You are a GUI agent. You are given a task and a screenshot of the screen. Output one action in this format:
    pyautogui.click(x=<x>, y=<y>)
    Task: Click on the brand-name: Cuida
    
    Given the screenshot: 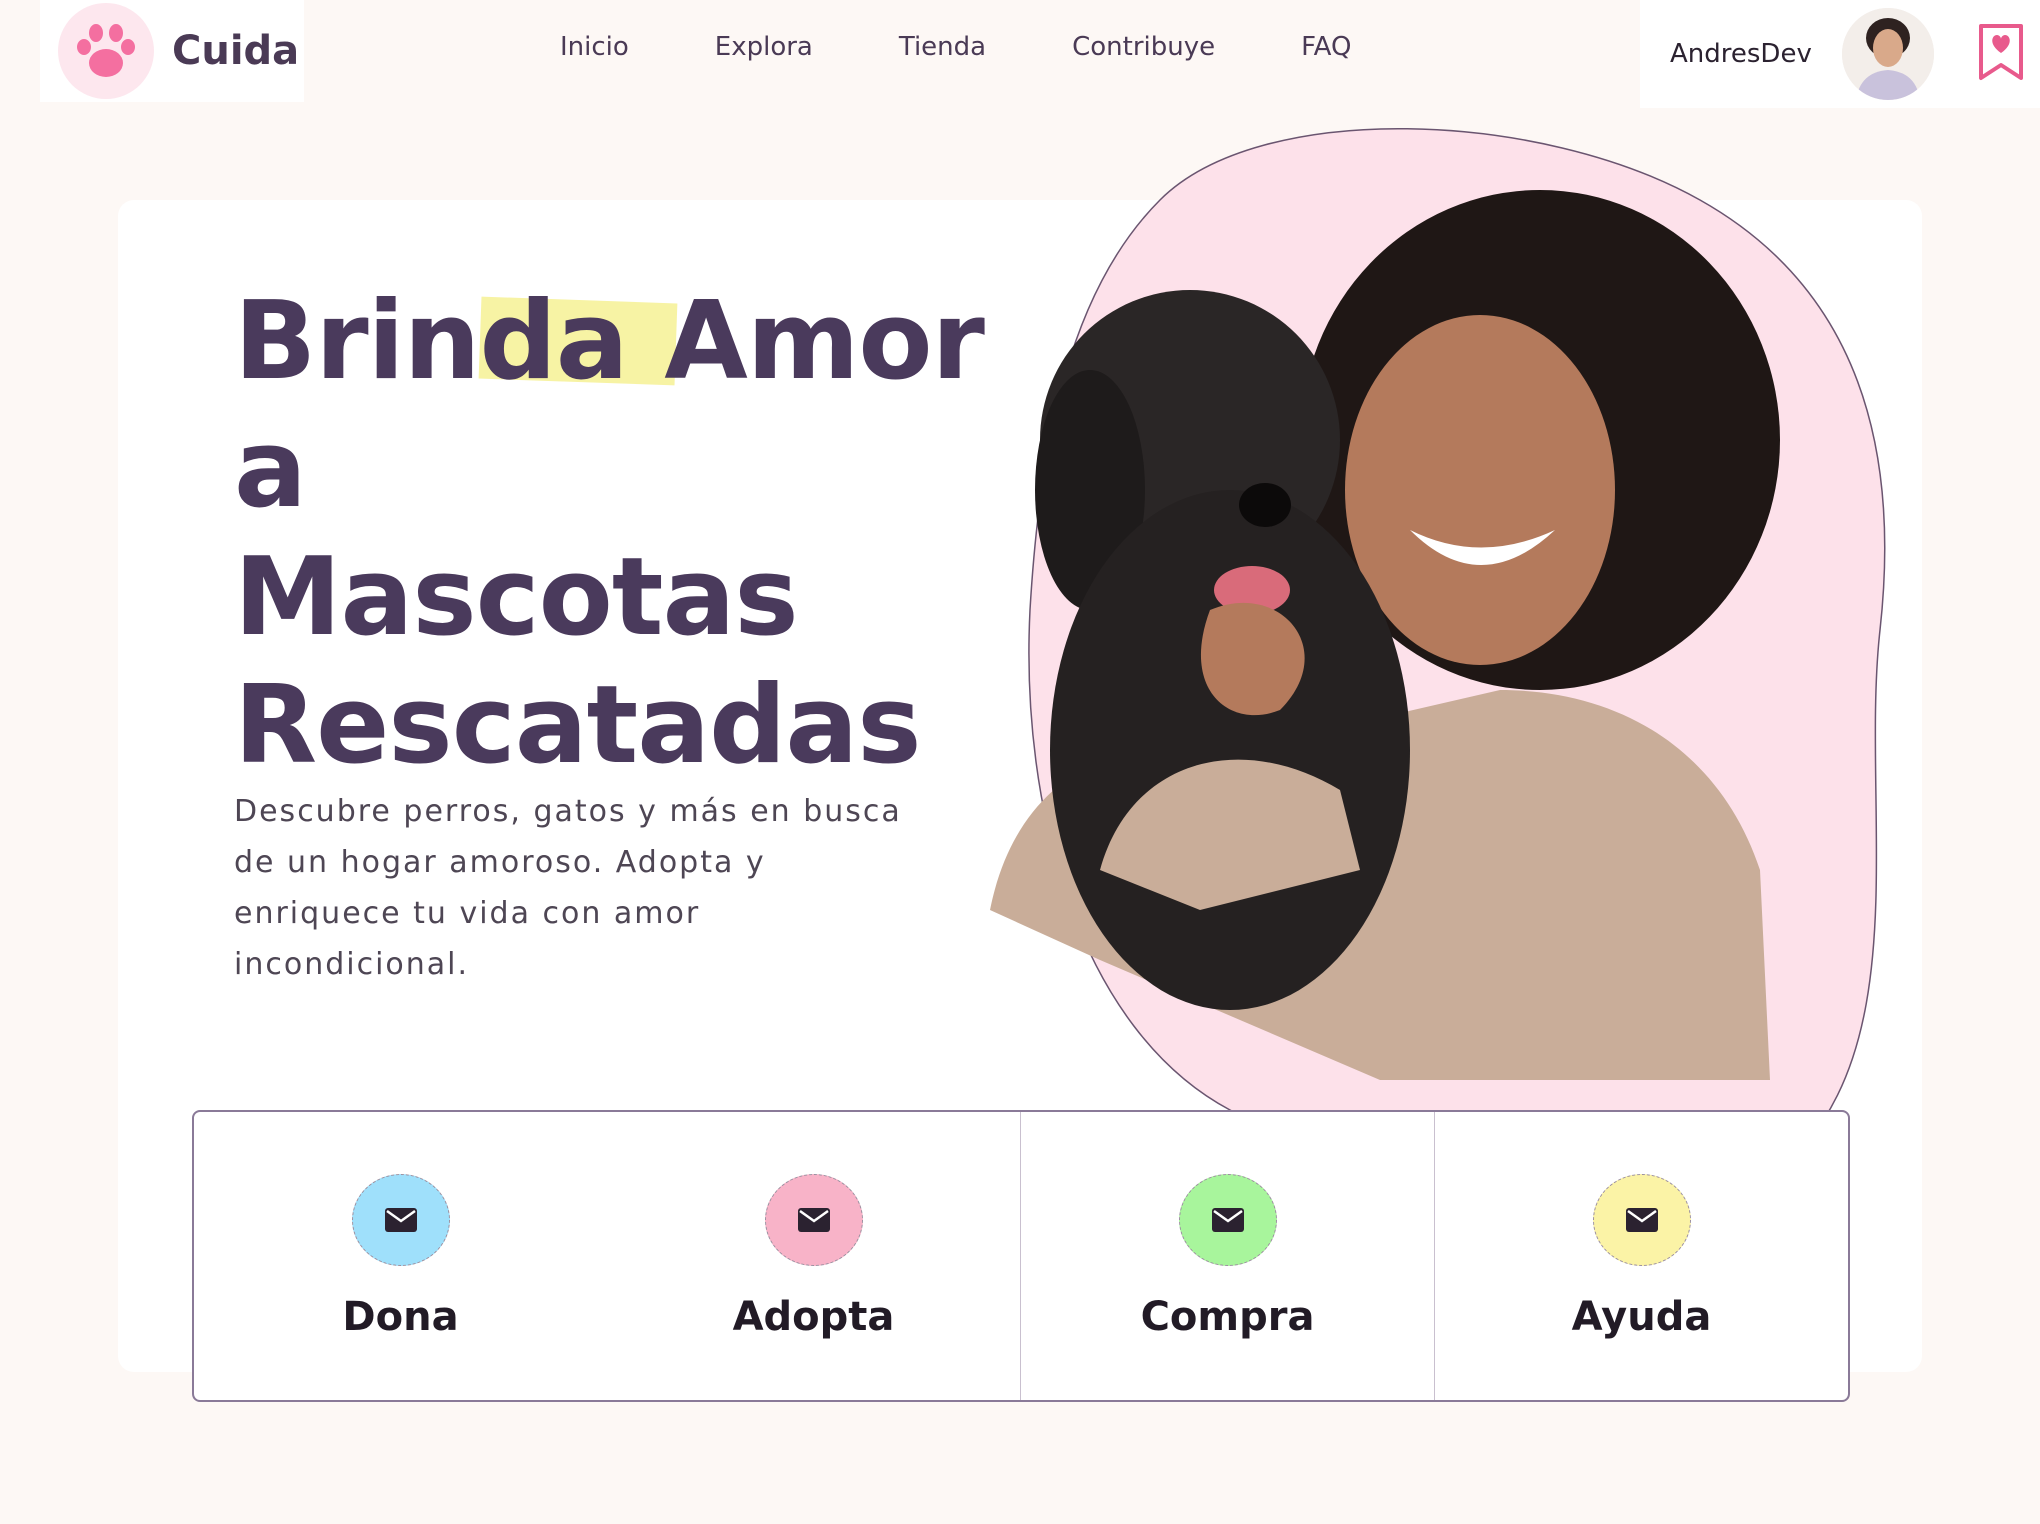 What is the action you would take?
    pyautogui.click(x=236, y=51)
    